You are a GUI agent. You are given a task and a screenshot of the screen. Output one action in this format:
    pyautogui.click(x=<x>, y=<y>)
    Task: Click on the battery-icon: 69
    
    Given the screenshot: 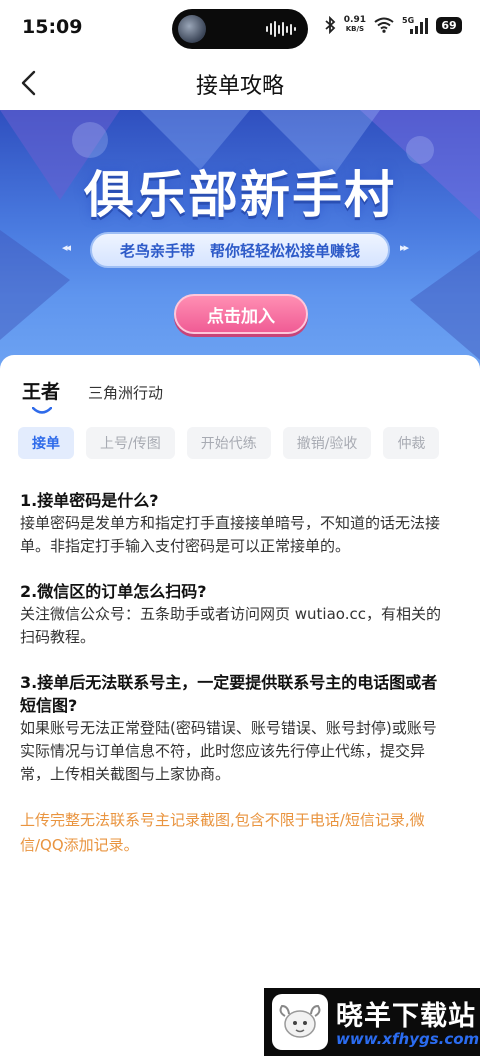 What is the action you would take?
    pyautogui.click(x=449, y=25)
    